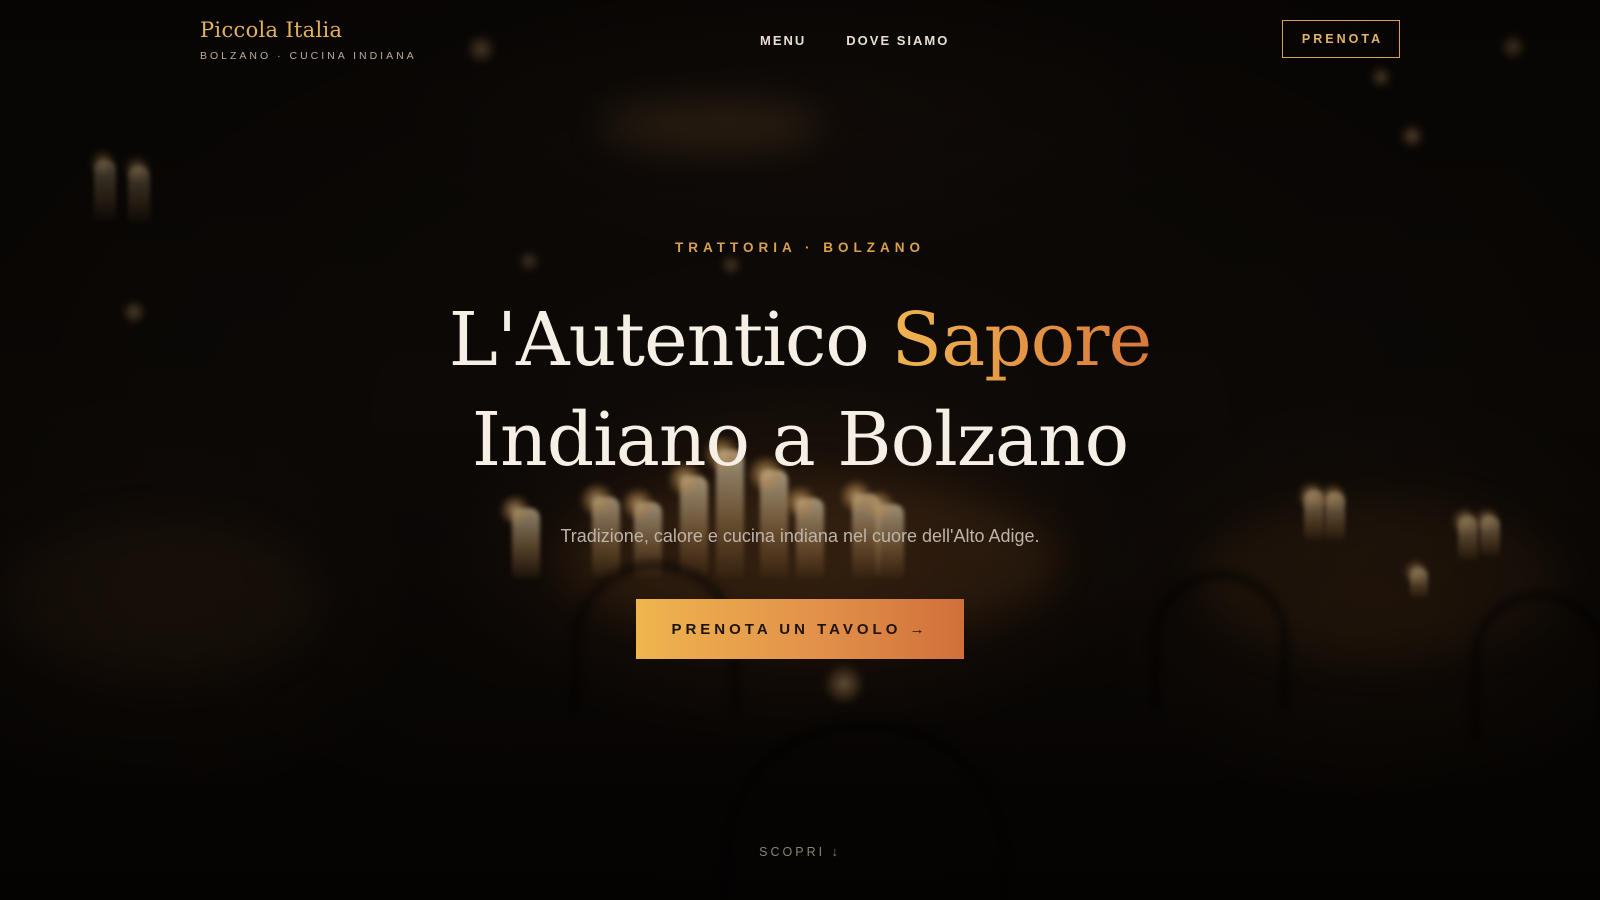 This screenshot has width=1600, height=900. I want to click on brand-logo: Piccola Italia BOLZANO · CUCINA INDIANA, so click(308, 40).